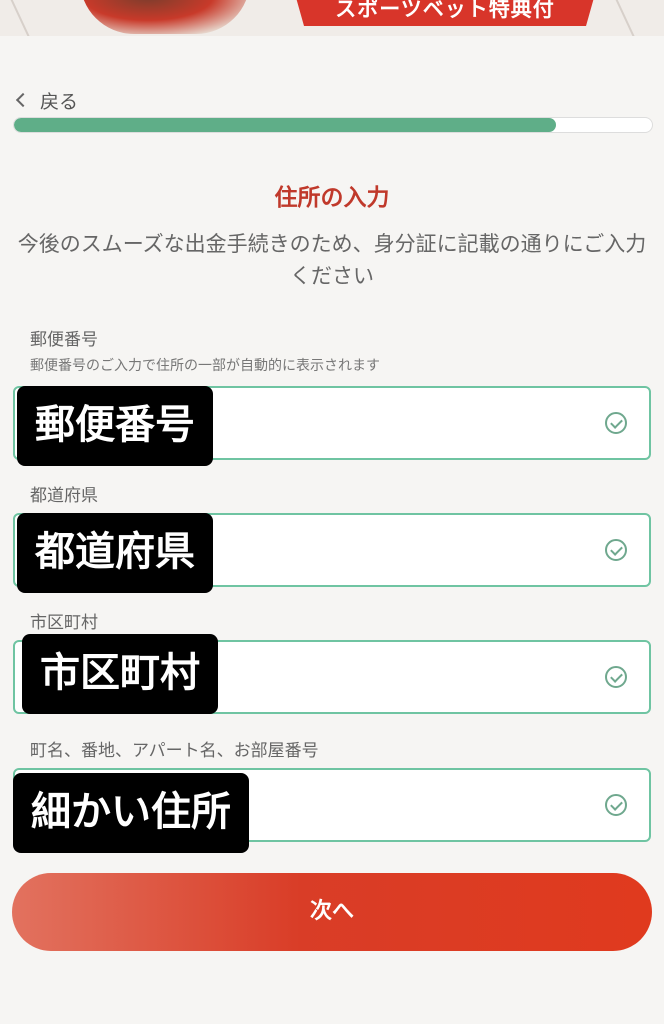  Describe the element at coordinates (115, 426) in the screenshot. I see `postal-overlay-label: 郵便番号` at that location.